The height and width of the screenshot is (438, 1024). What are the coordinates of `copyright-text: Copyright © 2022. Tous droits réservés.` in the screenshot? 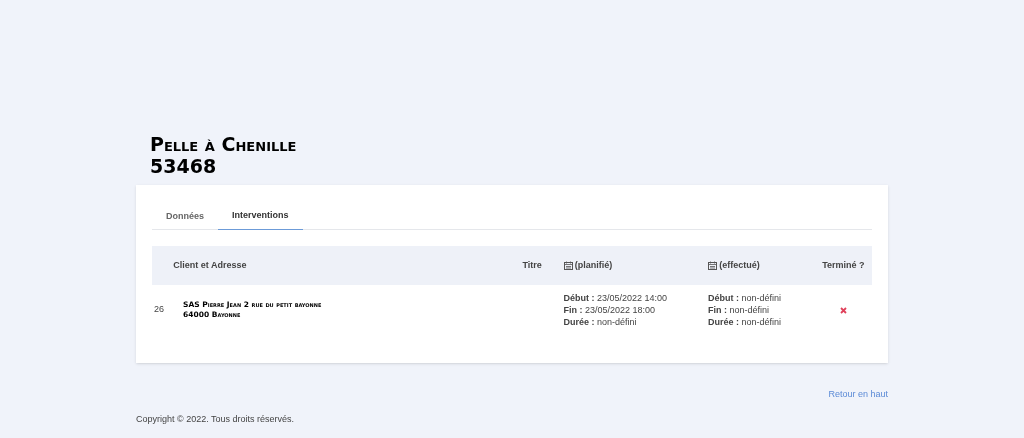 It's located at (216, 419).